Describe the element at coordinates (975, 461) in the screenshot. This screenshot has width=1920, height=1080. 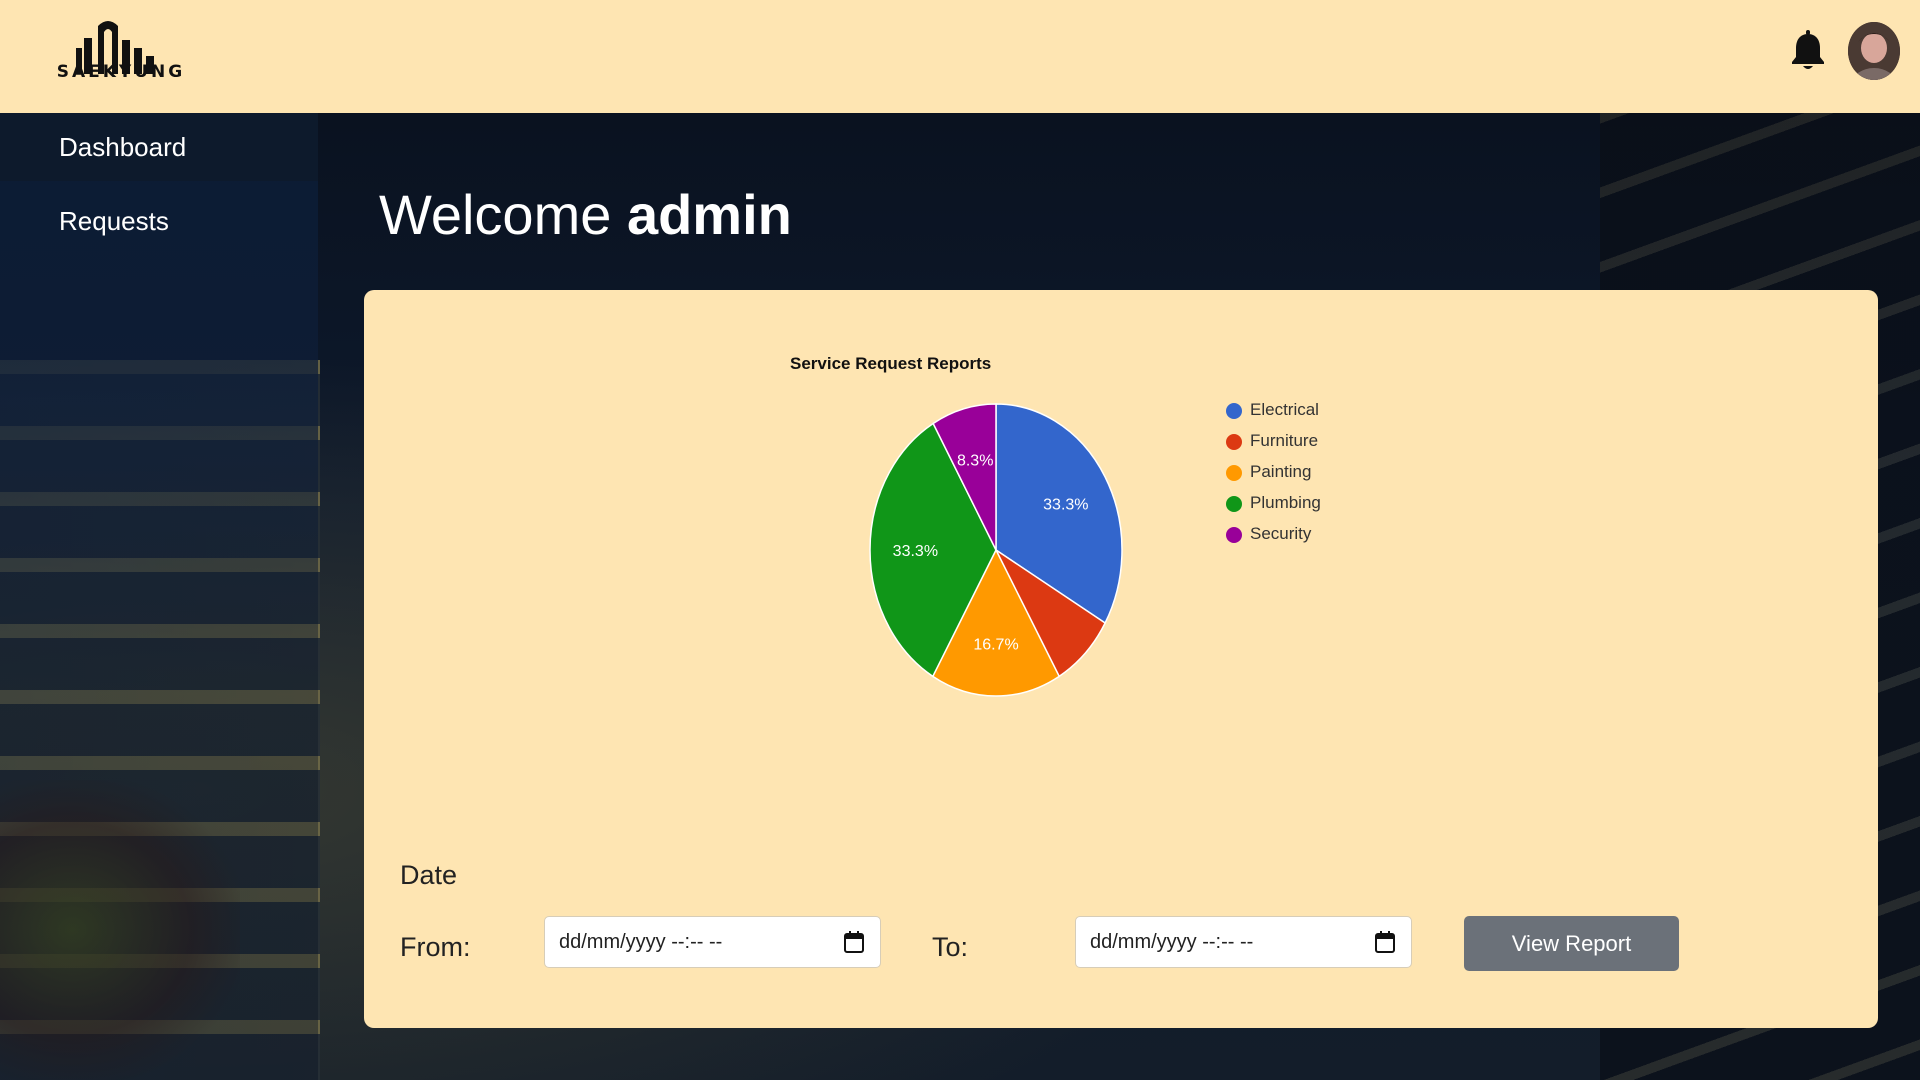
I see `pie-label-security: 8.3%` at that location.